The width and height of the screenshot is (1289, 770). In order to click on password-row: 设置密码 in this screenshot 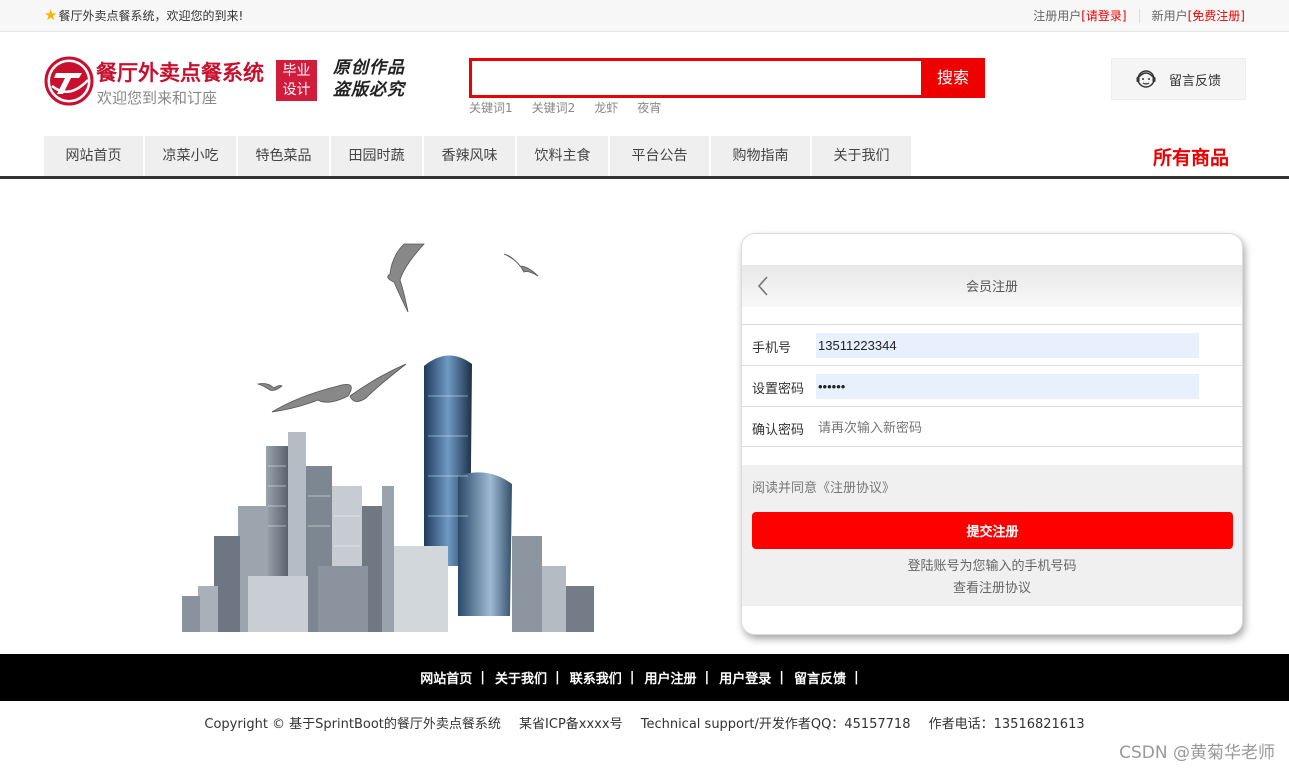, I will do `click(992, 385)`.